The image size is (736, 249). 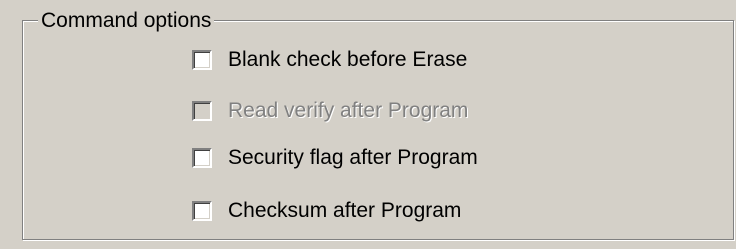 I want to click on blank-check-before-erase-option: Blank check before Erase, so click(x=329, y=60).